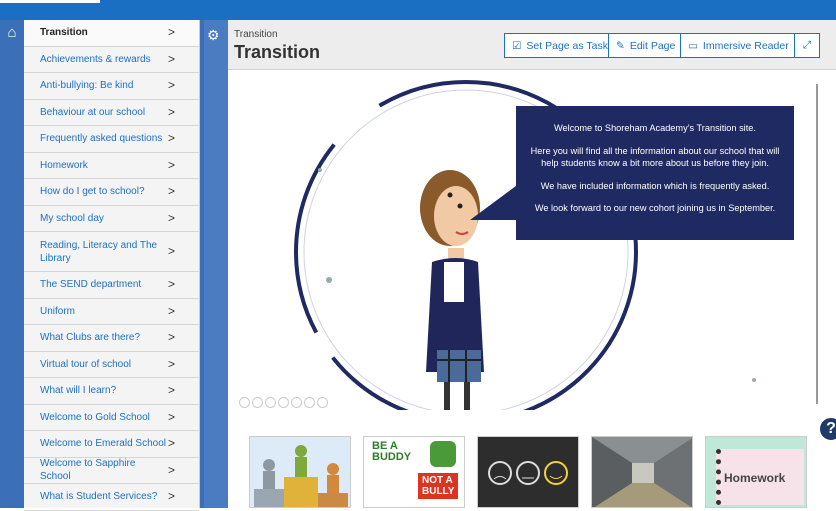  Describe the element at coordinates (213, 35) in the screenshot. I see `org-chart-icon: ⚙` at that location.